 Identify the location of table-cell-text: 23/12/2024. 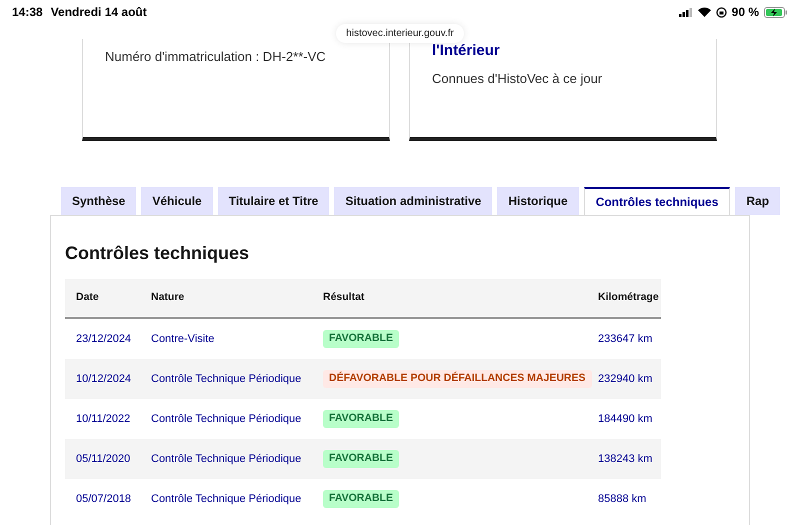
(103, 339).